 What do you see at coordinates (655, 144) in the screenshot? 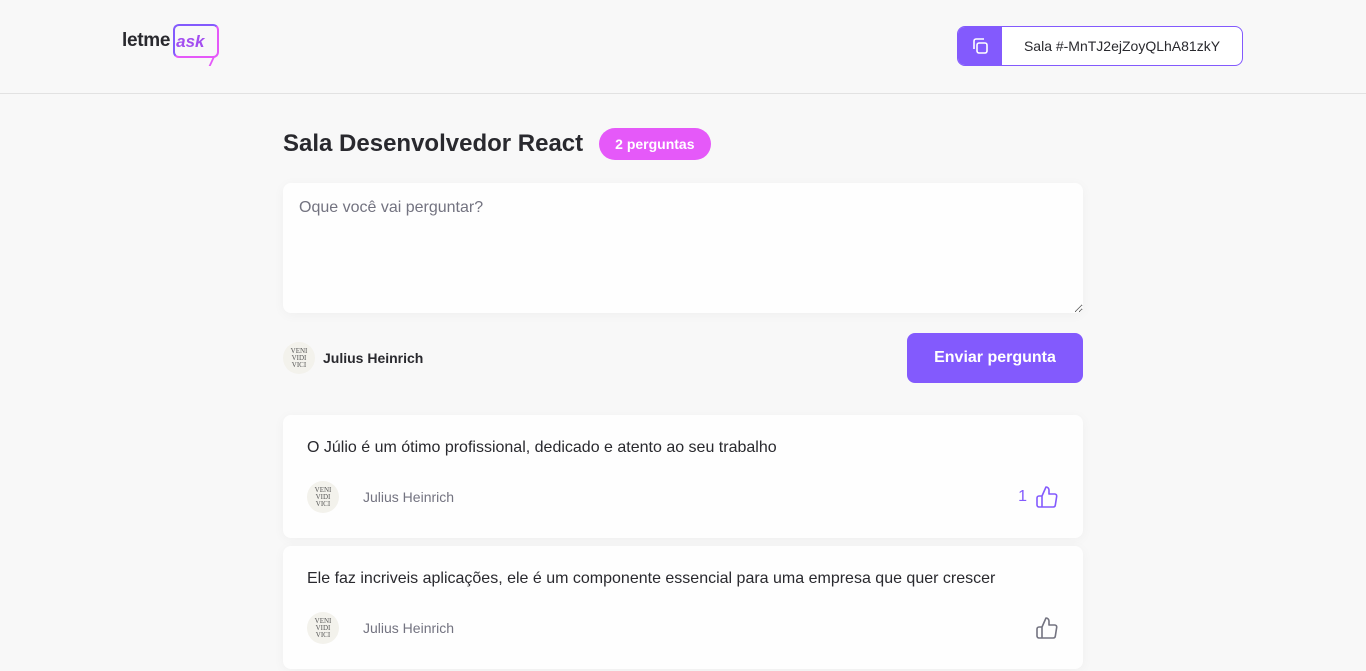
I see `question-count-badge: 2 perguntas` at bounding box center [655, 144].